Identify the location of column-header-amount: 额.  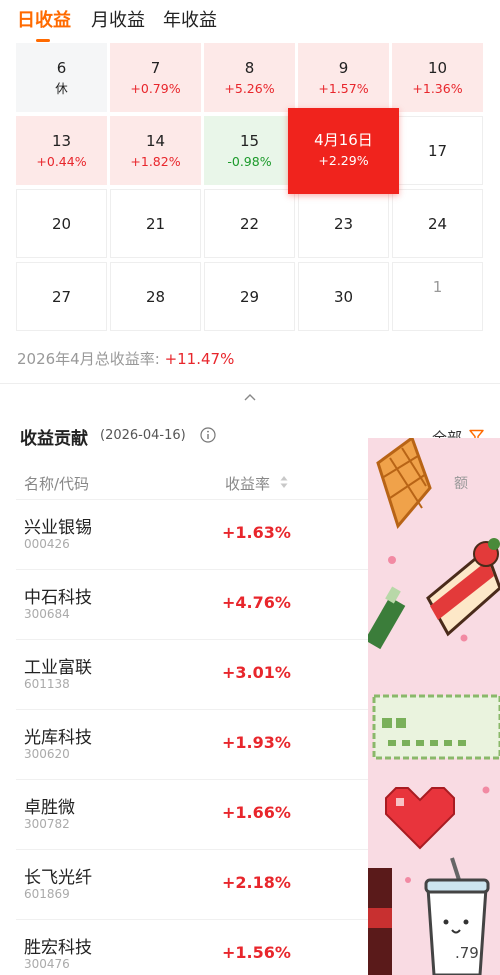
(461, 484).